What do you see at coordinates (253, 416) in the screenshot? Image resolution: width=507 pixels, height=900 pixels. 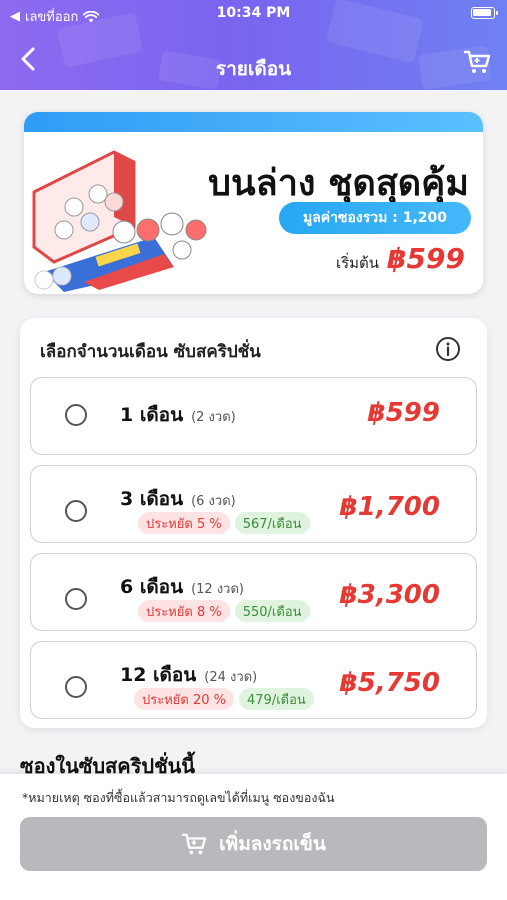 I see `plan-option-1-month: 1 เดือน (2 งวด) ฿599` at bounding box center [253, 416].